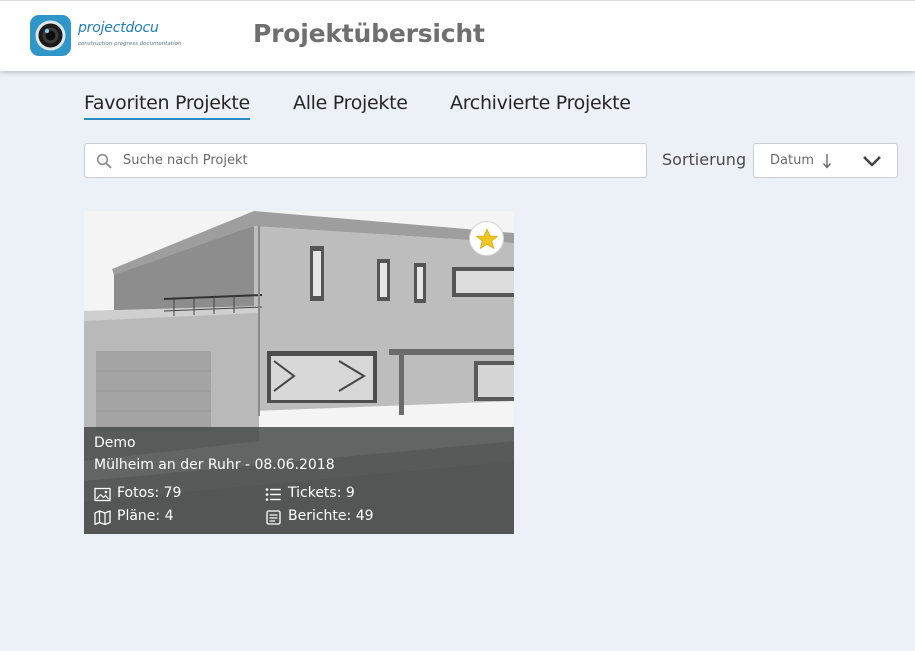 This screenshot has height=651, width=915. What do you see at coordinates (118, 28) in the screenshot?
I see `logo-name: projectdocu` at bounding box center [118, 28].